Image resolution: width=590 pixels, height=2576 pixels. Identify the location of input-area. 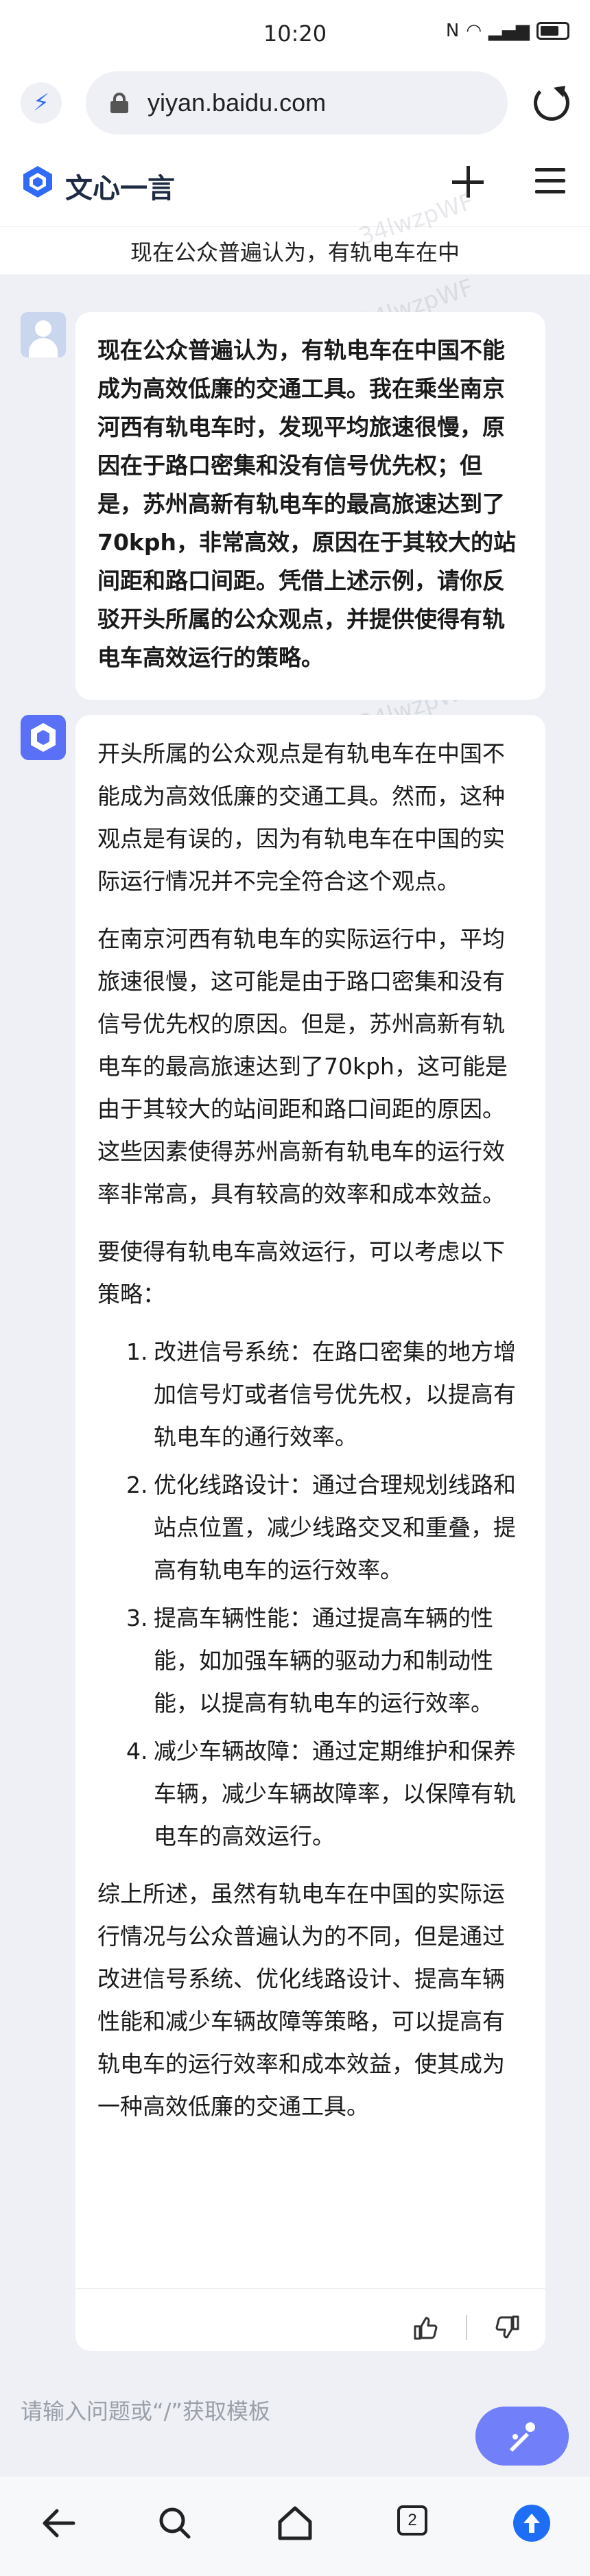
(295, 2422).